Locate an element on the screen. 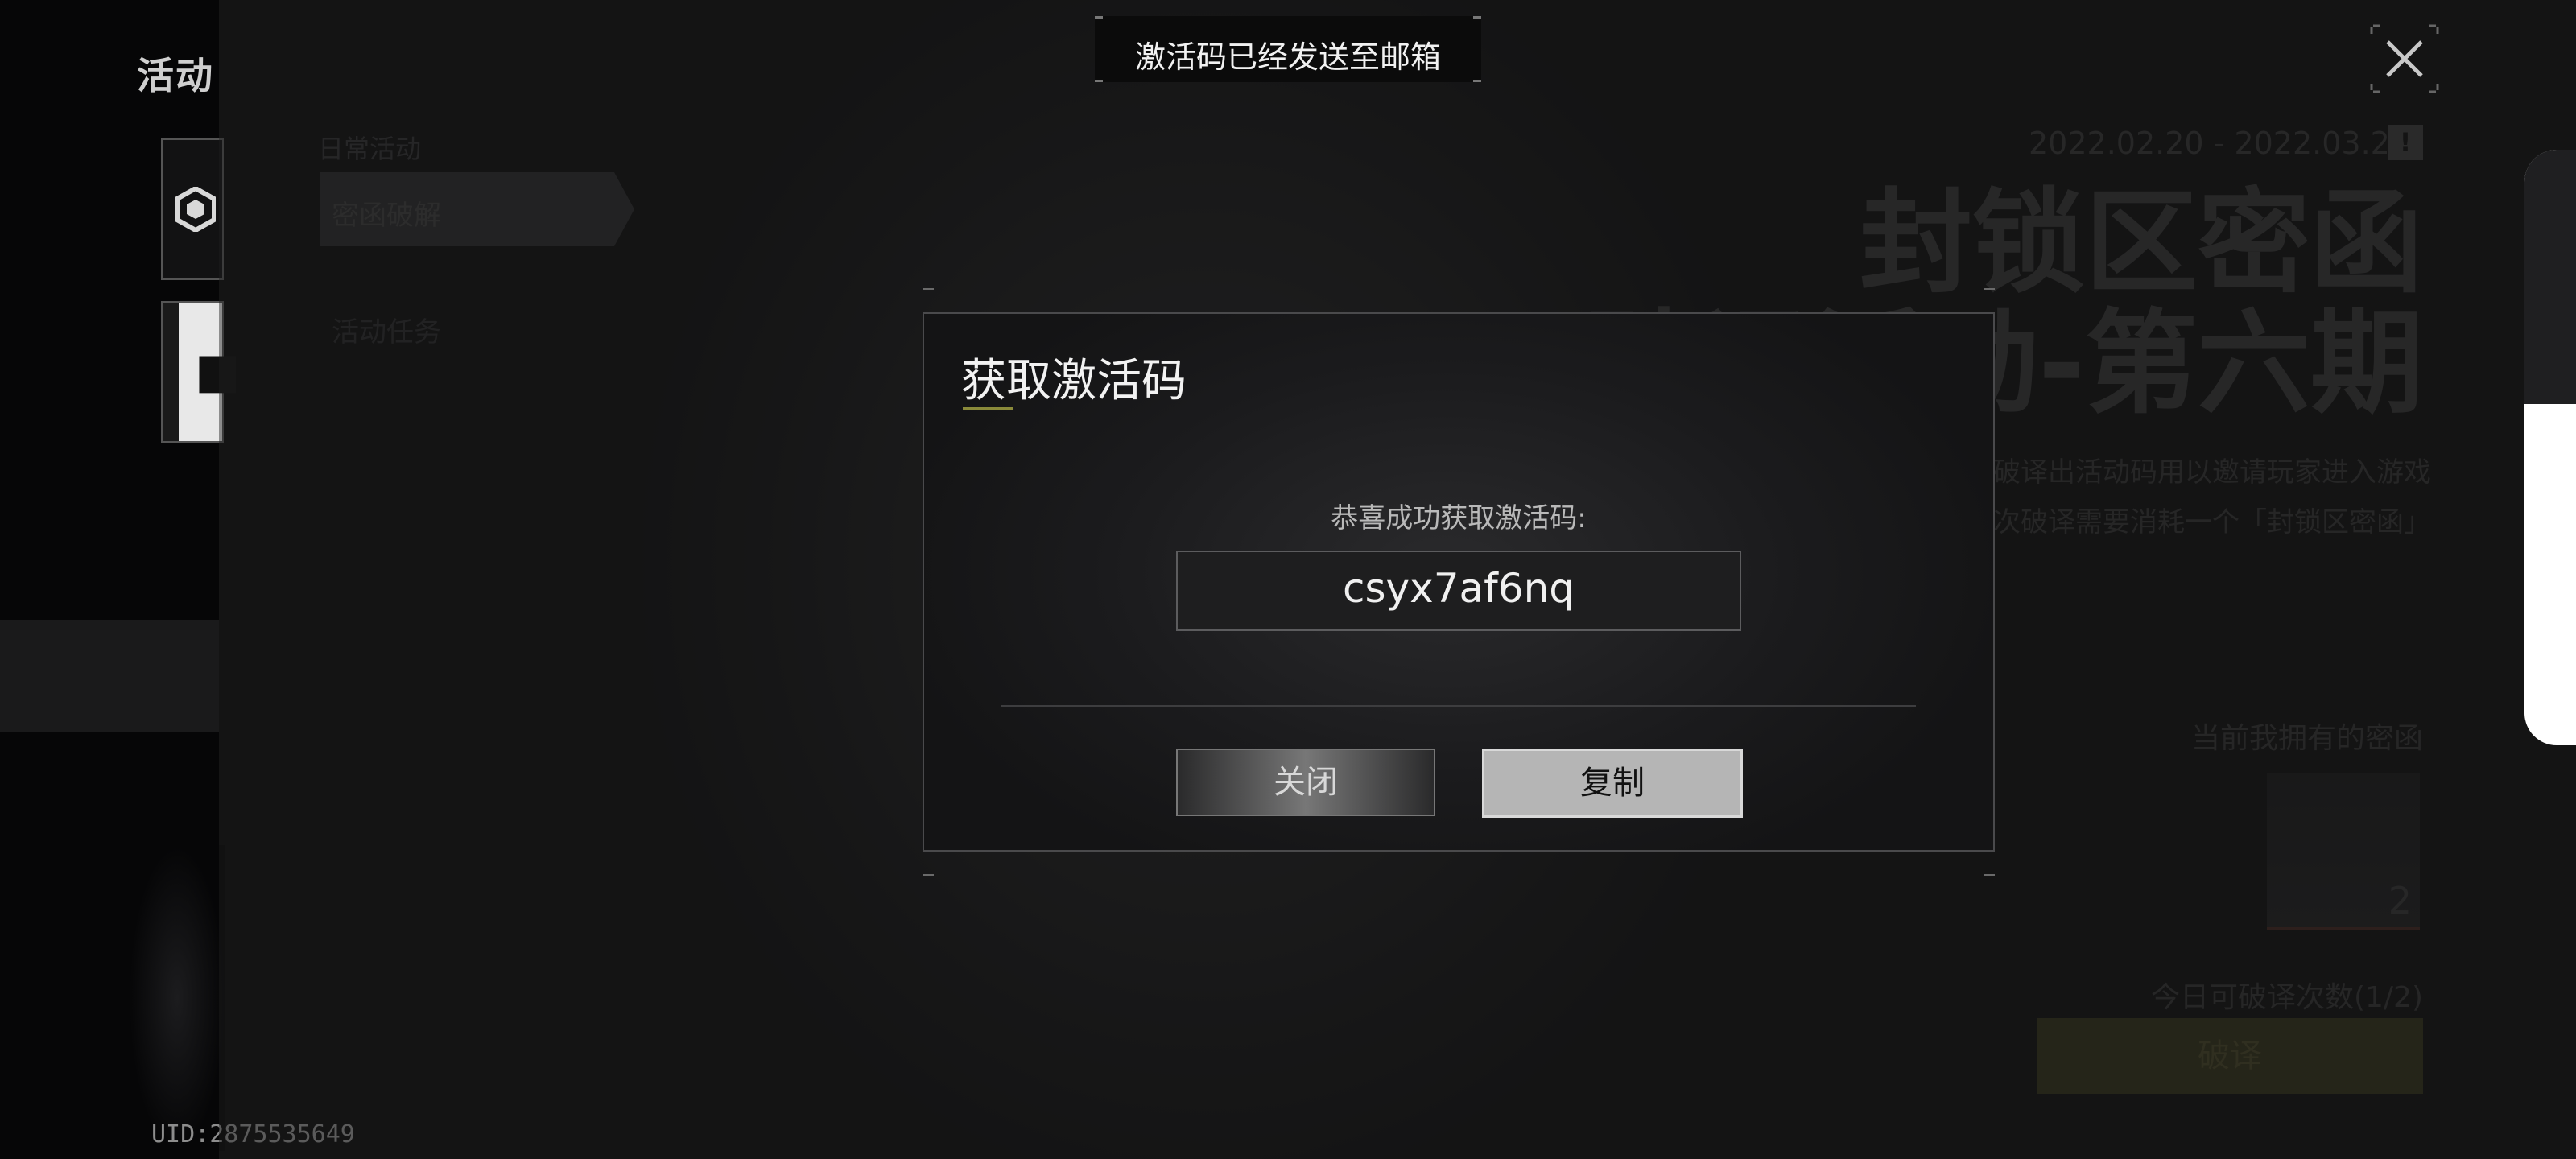 The height and width of the screenshot is (1159, 2576). toast-notification: 激活码已经发送至邮箱 is located at coordinates (1288, 49).